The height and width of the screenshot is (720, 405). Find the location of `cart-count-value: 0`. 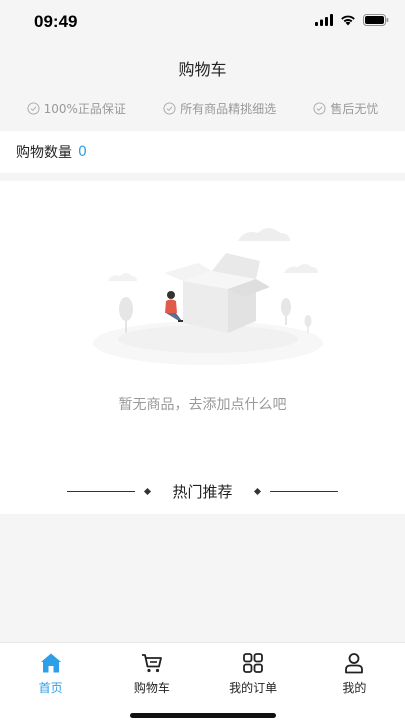

cart-count-value: 0 is located at coordinates (82, 152).